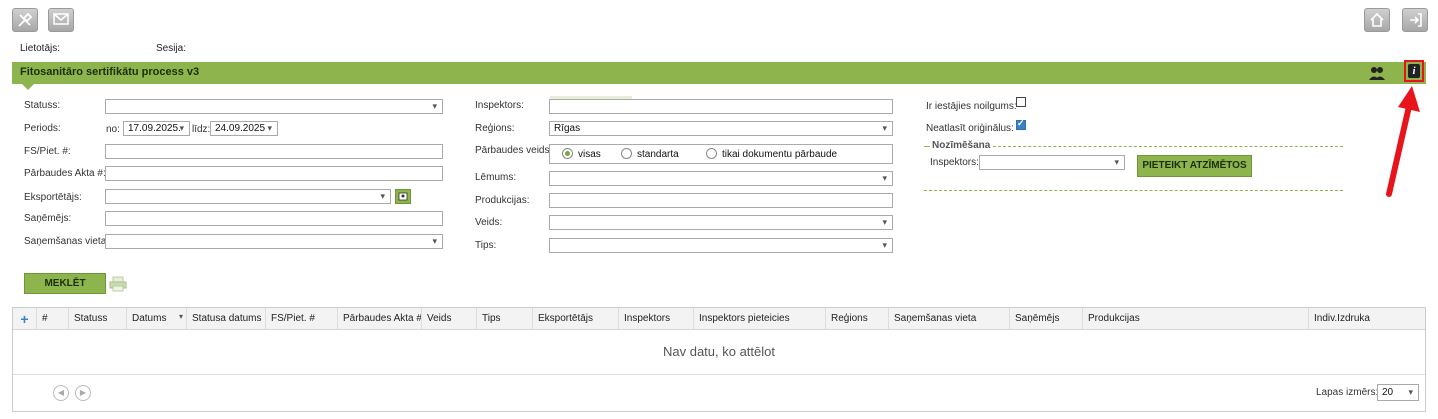 The image size is (1438, 419). What do you see at coordinates (274, 151) in the screenshot?
I see `fs-input` at bounding box center [274, 151].